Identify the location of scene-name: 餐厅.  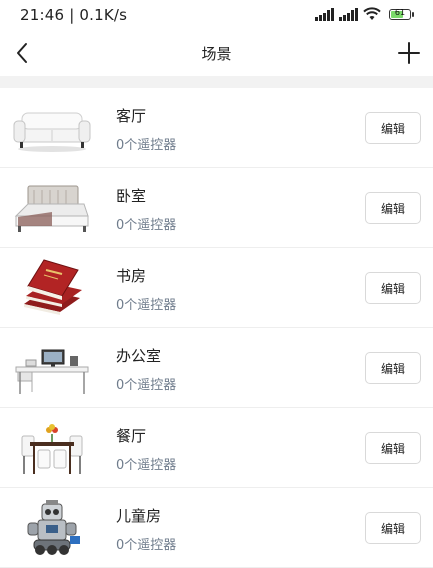
(131, 436).